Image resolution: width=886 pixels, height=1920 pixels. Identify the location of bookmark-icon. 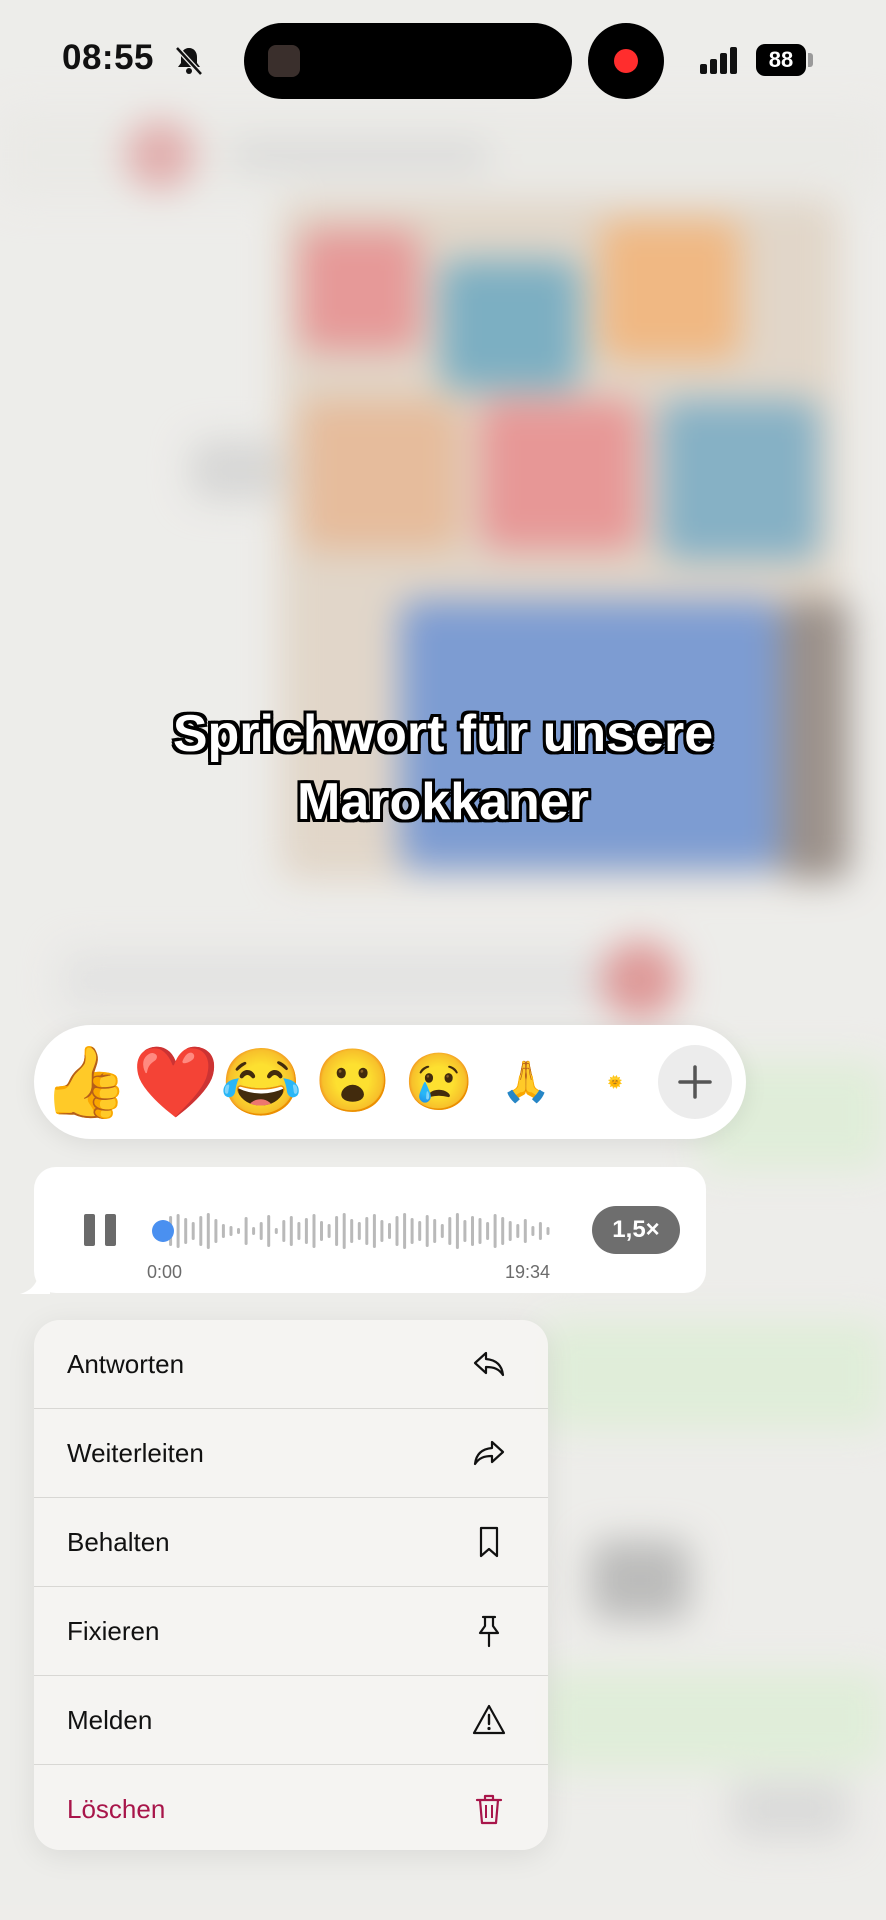
(489, 1542).